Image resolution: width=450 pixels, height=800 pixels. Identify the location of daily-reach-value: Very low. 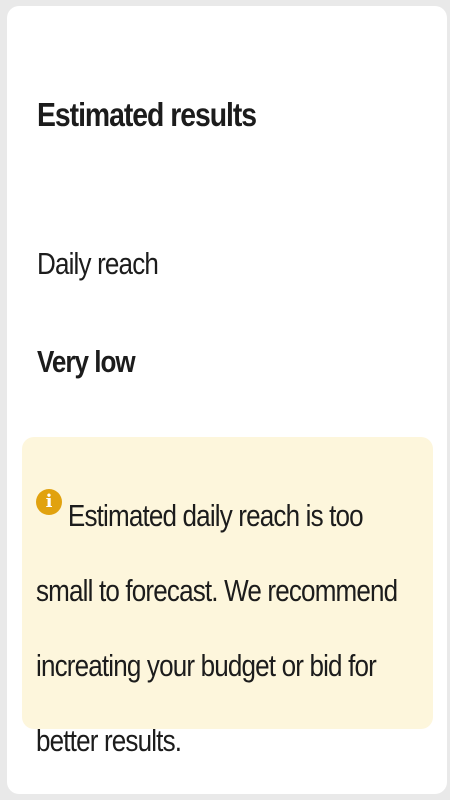
(86, 361).